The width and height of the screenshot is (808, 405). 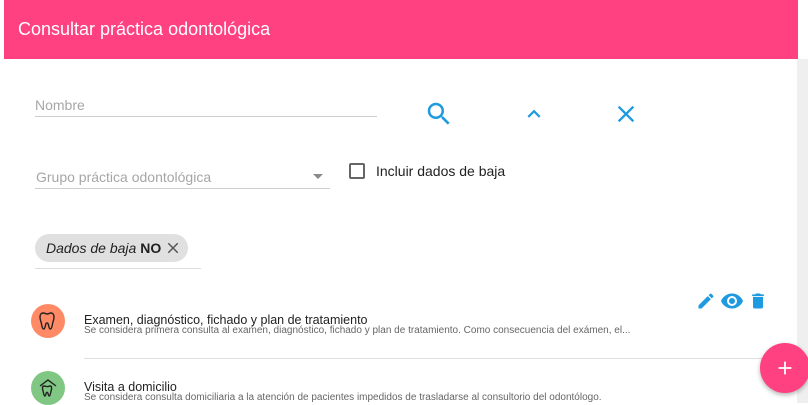 I want to click on tooth-house-icon, so click(x=48, y=388).